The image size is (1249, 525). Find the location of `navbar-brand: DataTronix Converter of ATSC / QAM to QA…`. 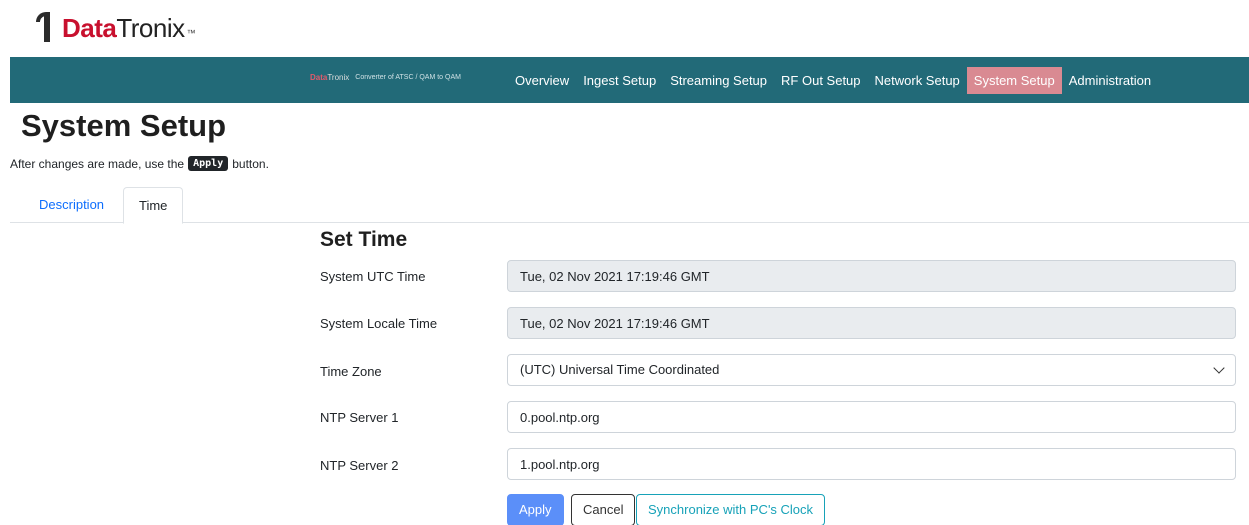

navbar-brand: DataTronix Converter of ATSC / QAM to QA… is located at coordinates (385, 77).